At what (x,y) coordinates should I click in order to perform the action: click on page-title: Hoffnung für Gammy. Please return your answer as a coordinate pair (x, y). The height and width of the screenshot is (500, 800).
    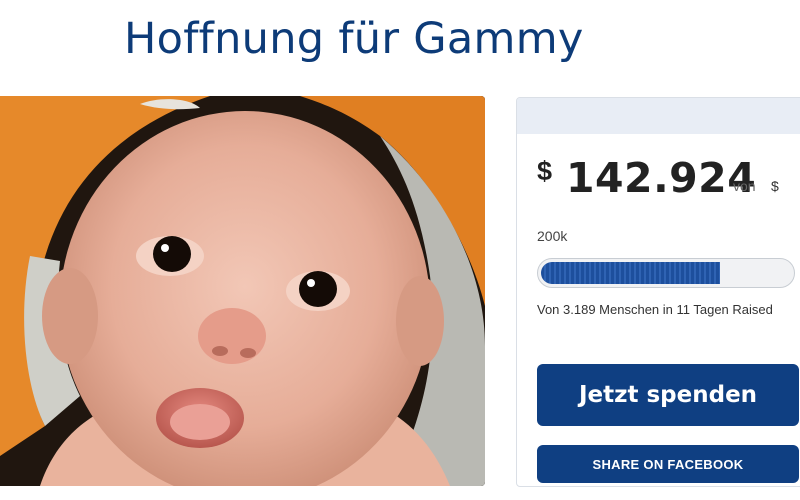
    Looking at the image, I should click on (354, 39).